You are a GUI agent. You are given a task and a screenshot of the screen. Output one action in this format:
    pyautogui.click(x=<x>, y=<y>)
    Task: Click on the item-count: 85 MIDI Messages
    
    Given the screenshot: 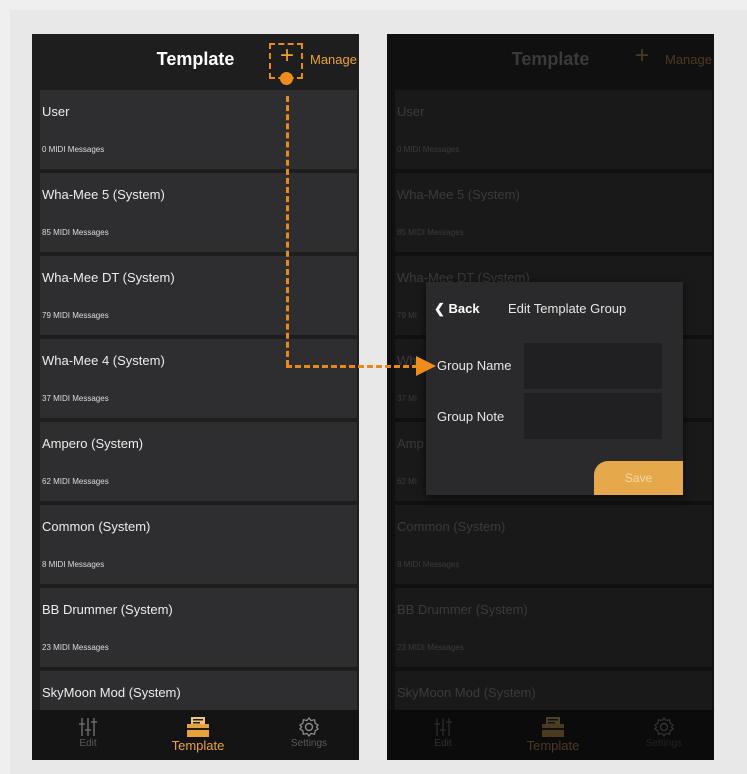 What is the action you would take?
    pyautogui.click(x=75, y=232)
    